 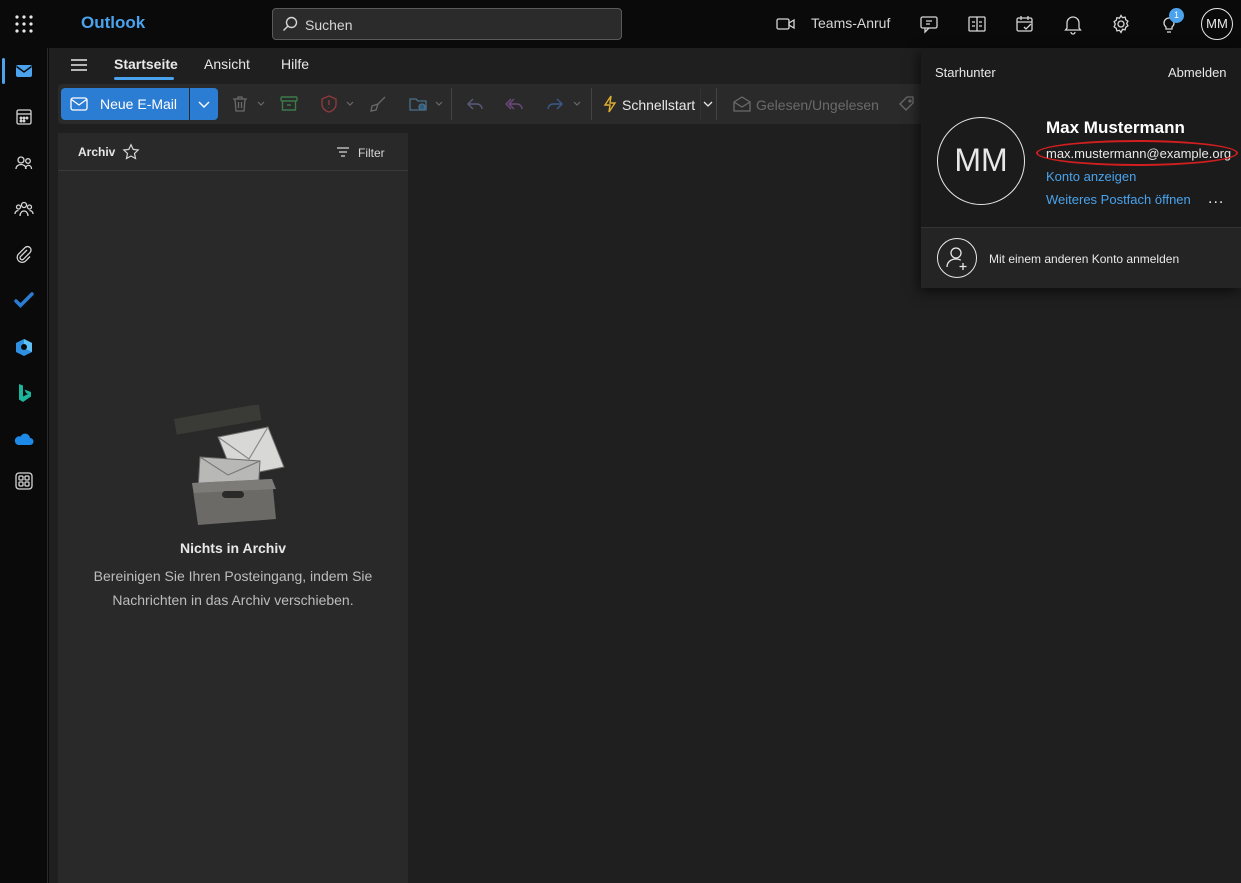 I want to click on office-icon, so click(x=977, y=24).